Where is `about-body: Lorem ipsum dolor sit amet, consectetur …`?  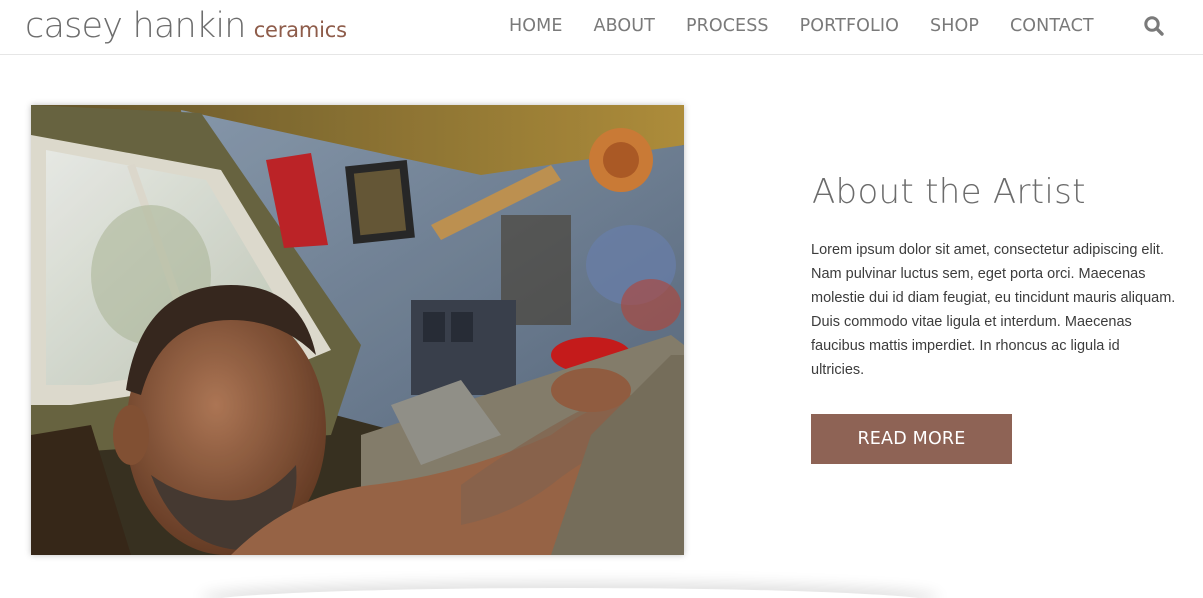 about-body: Lorem ipsum dolor sit amet, consectetur … is located at coordinates (993, 310).